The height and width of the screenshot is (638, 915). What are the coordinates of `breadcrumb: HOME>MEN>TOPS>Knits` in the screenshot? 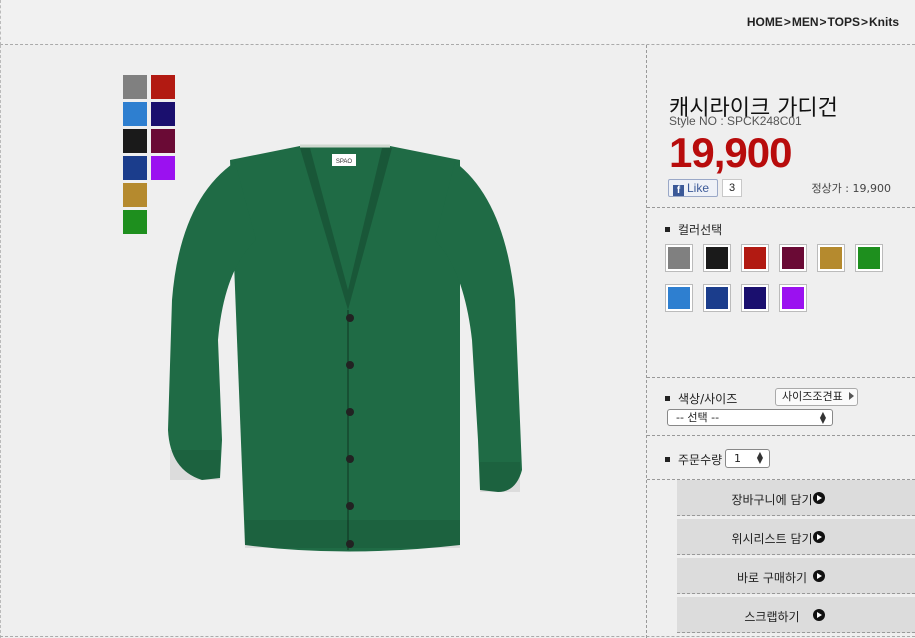 It's located at (823, 22).